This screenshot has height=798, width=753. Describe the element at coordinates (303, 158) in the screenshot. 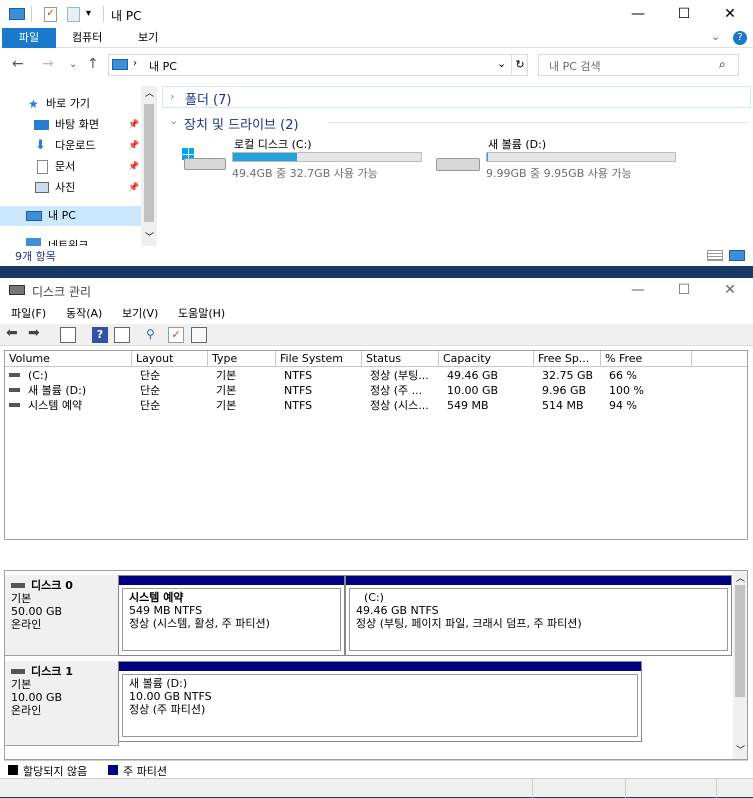

I see `drive-tile-c: 로컬 디스크 (C:) 49.4GB 중 32.7GB 사용 가능` at that location.